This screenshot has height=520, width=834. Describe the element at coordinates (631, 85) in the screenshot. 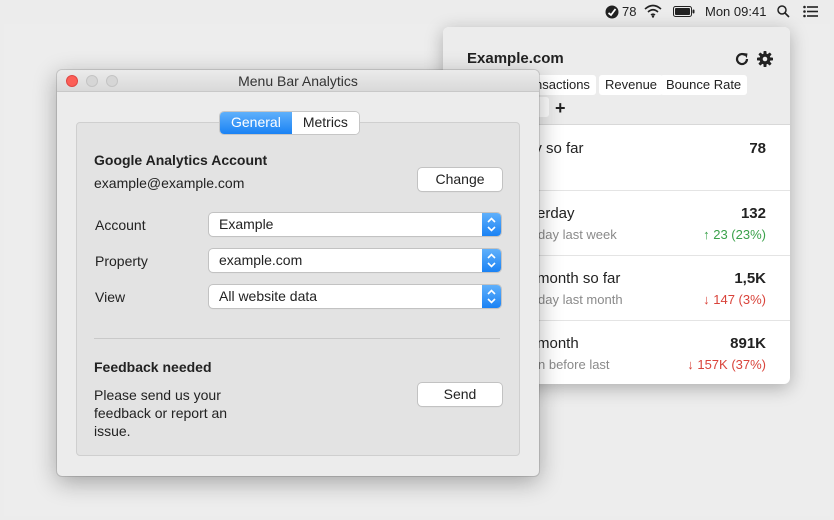

I see `tab-revenue: Revenue` at that location.